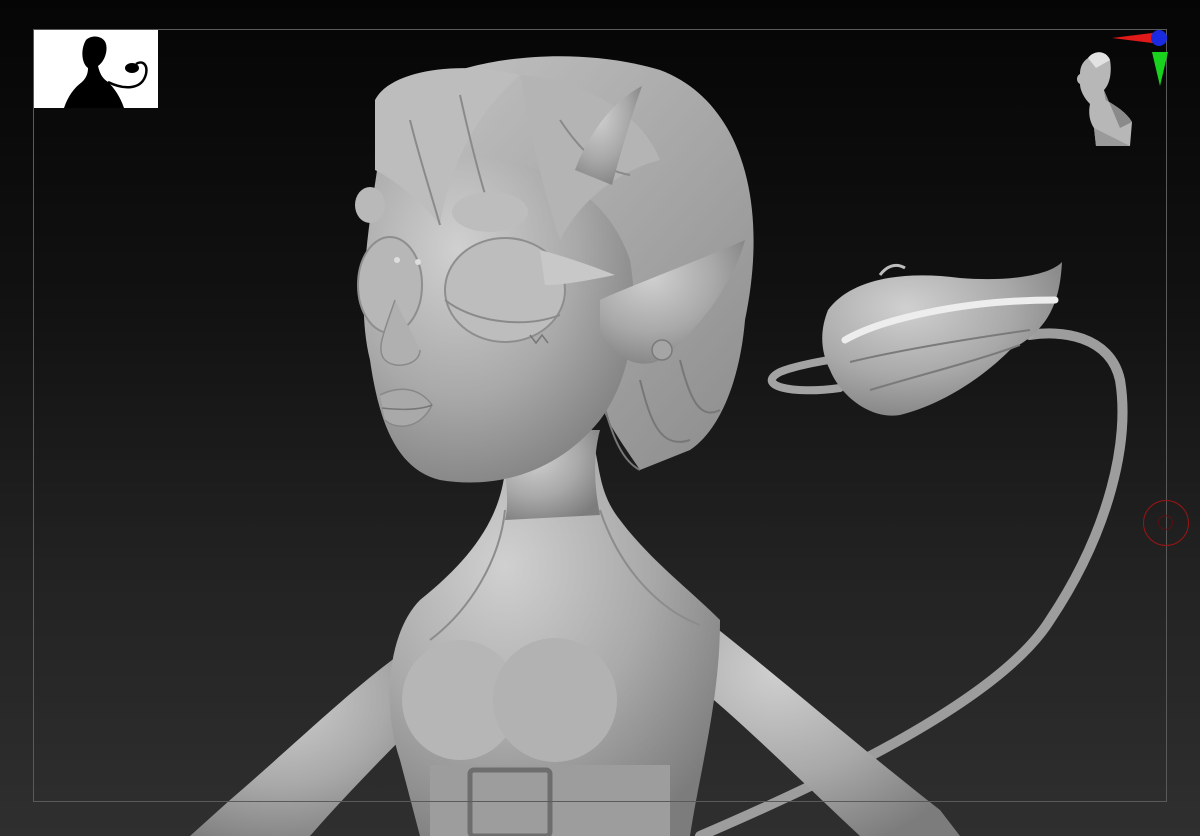 The width and height of the screenshot is (1200, 836). Describe the element at coordinates (1160, 69) in the screenshot. I see `y-axis-arrow` at that location.